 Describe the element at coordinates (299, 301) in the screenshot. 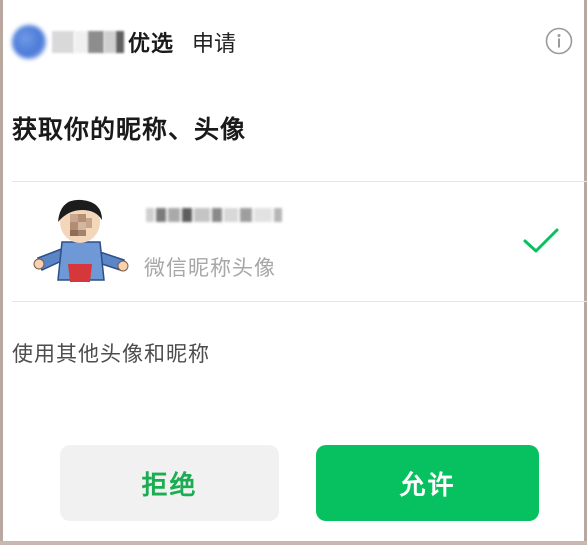

I see `divider-bottom` at that location.